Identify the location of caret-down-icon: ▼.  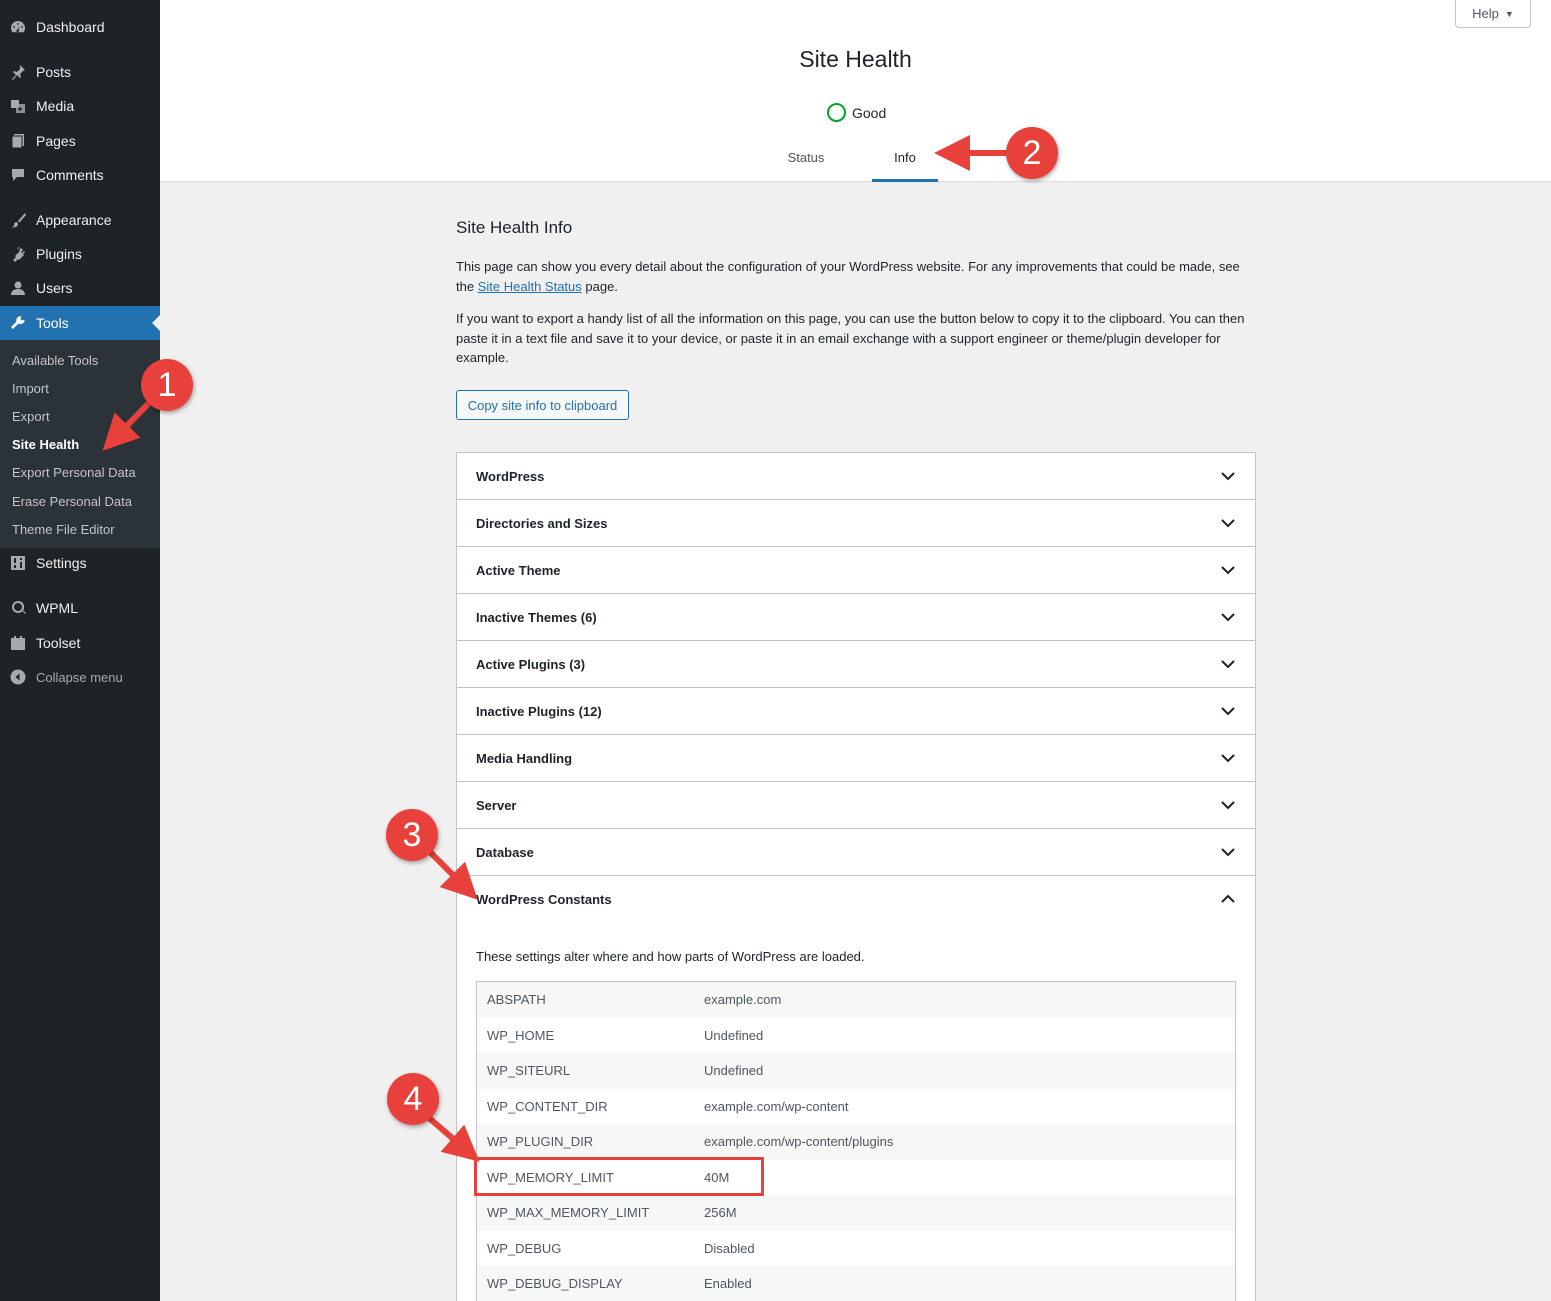
(1509, 13).